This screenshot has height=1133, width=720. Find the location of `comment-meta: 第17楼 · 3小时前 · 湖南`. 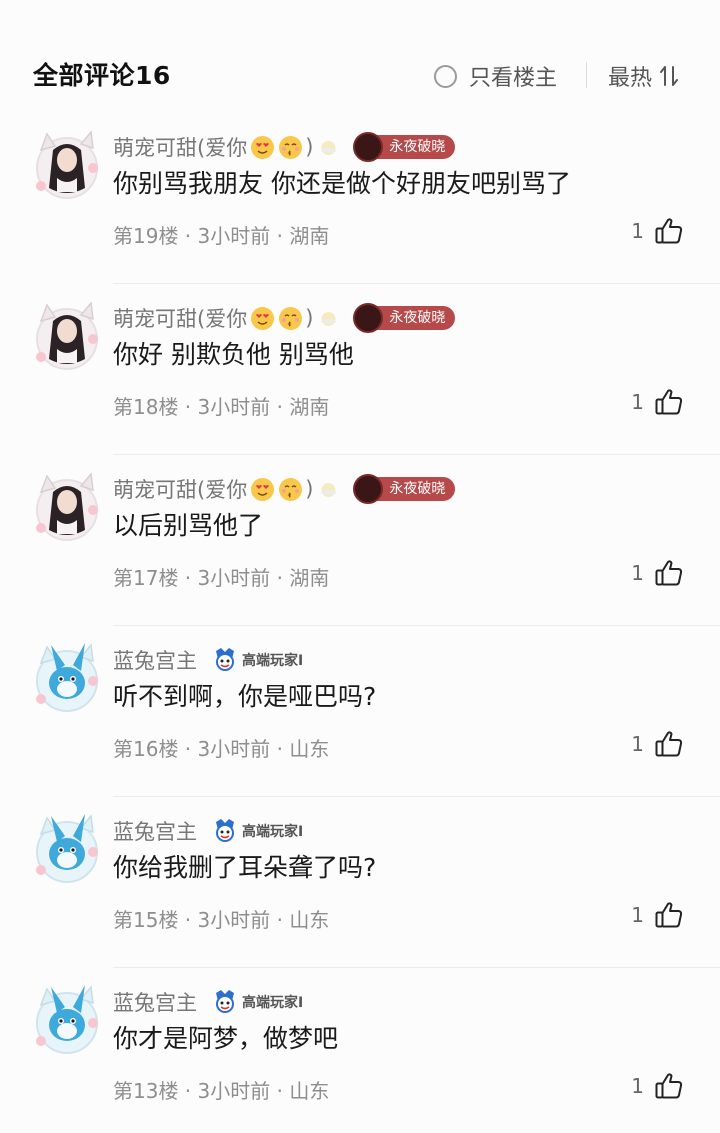

comment-meta: 第17楼 · 3小时前 · 湖南 is located at coordinates (221, 578).